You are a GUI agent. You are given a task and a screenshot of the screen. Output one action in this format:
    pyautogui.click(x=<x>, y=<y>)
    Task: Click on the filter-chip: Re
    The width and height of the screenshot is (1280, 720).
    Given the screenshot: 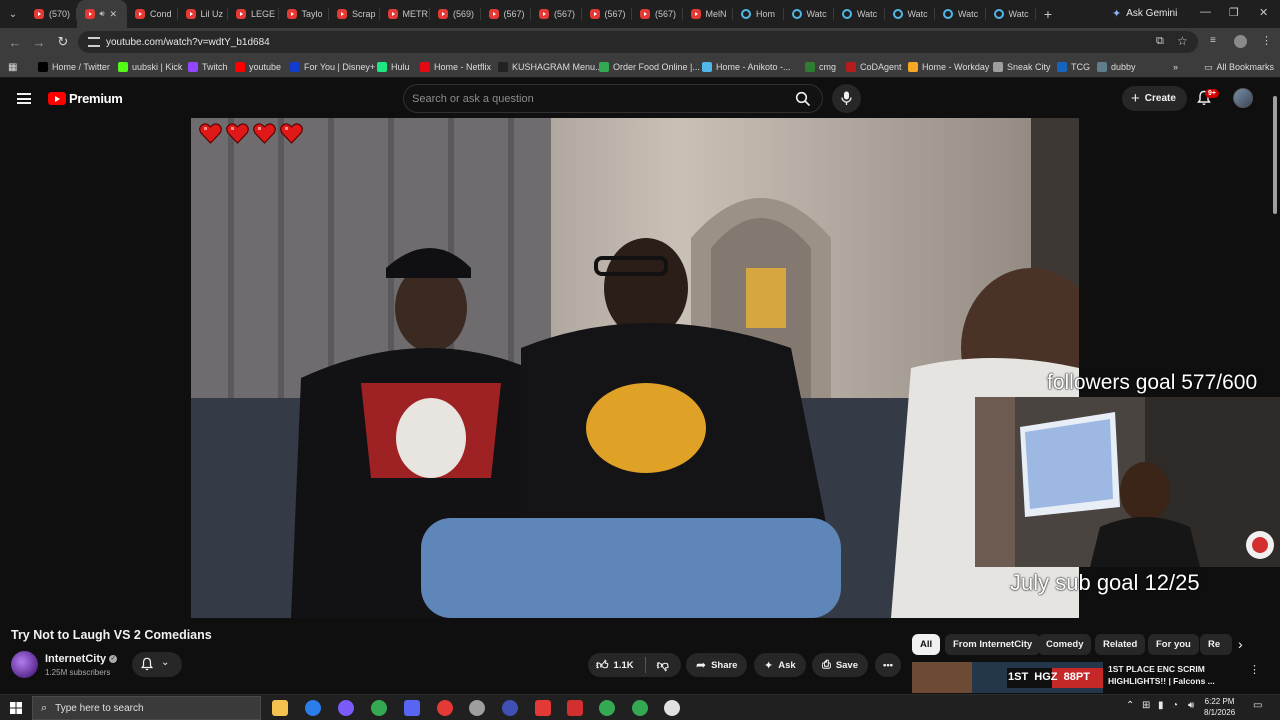 What is the action you would take?
    pyautogui.click(x=1216, y=644)
    